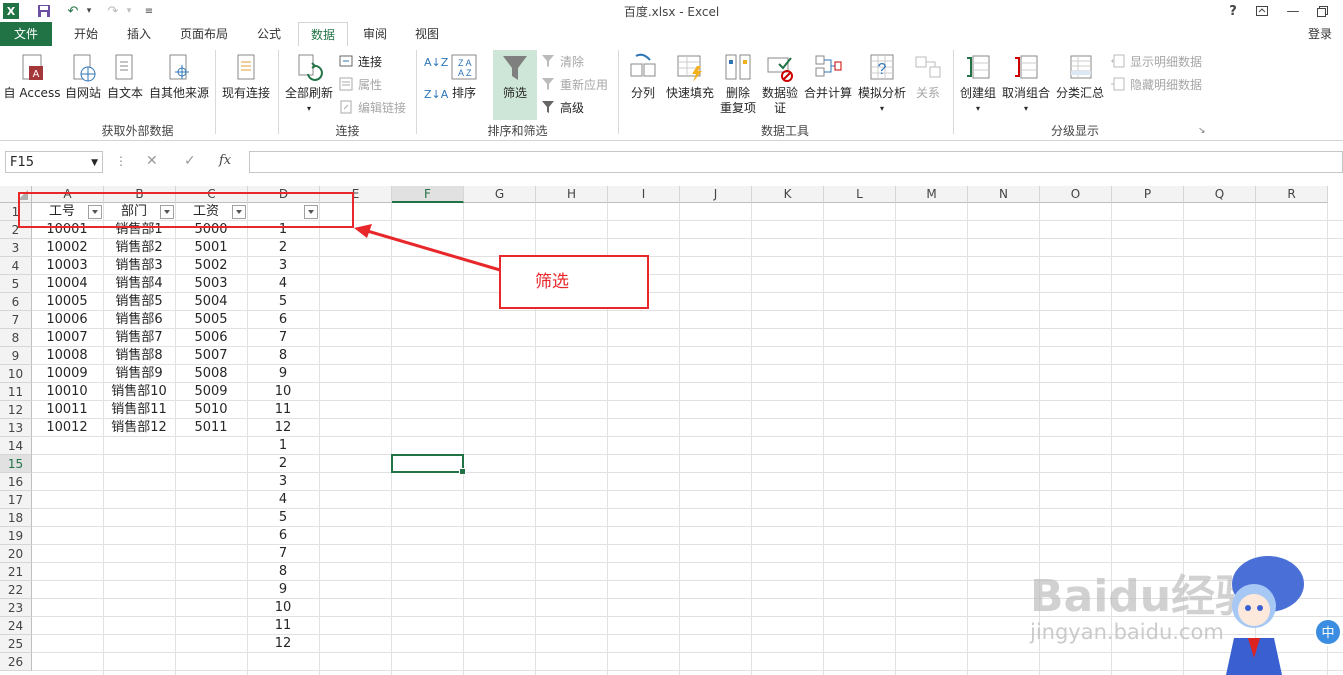  What do you see at coordinates (125, 76) in the screenshot?
I see `from-text-button: 自文本` at bounding box center [125, 76].